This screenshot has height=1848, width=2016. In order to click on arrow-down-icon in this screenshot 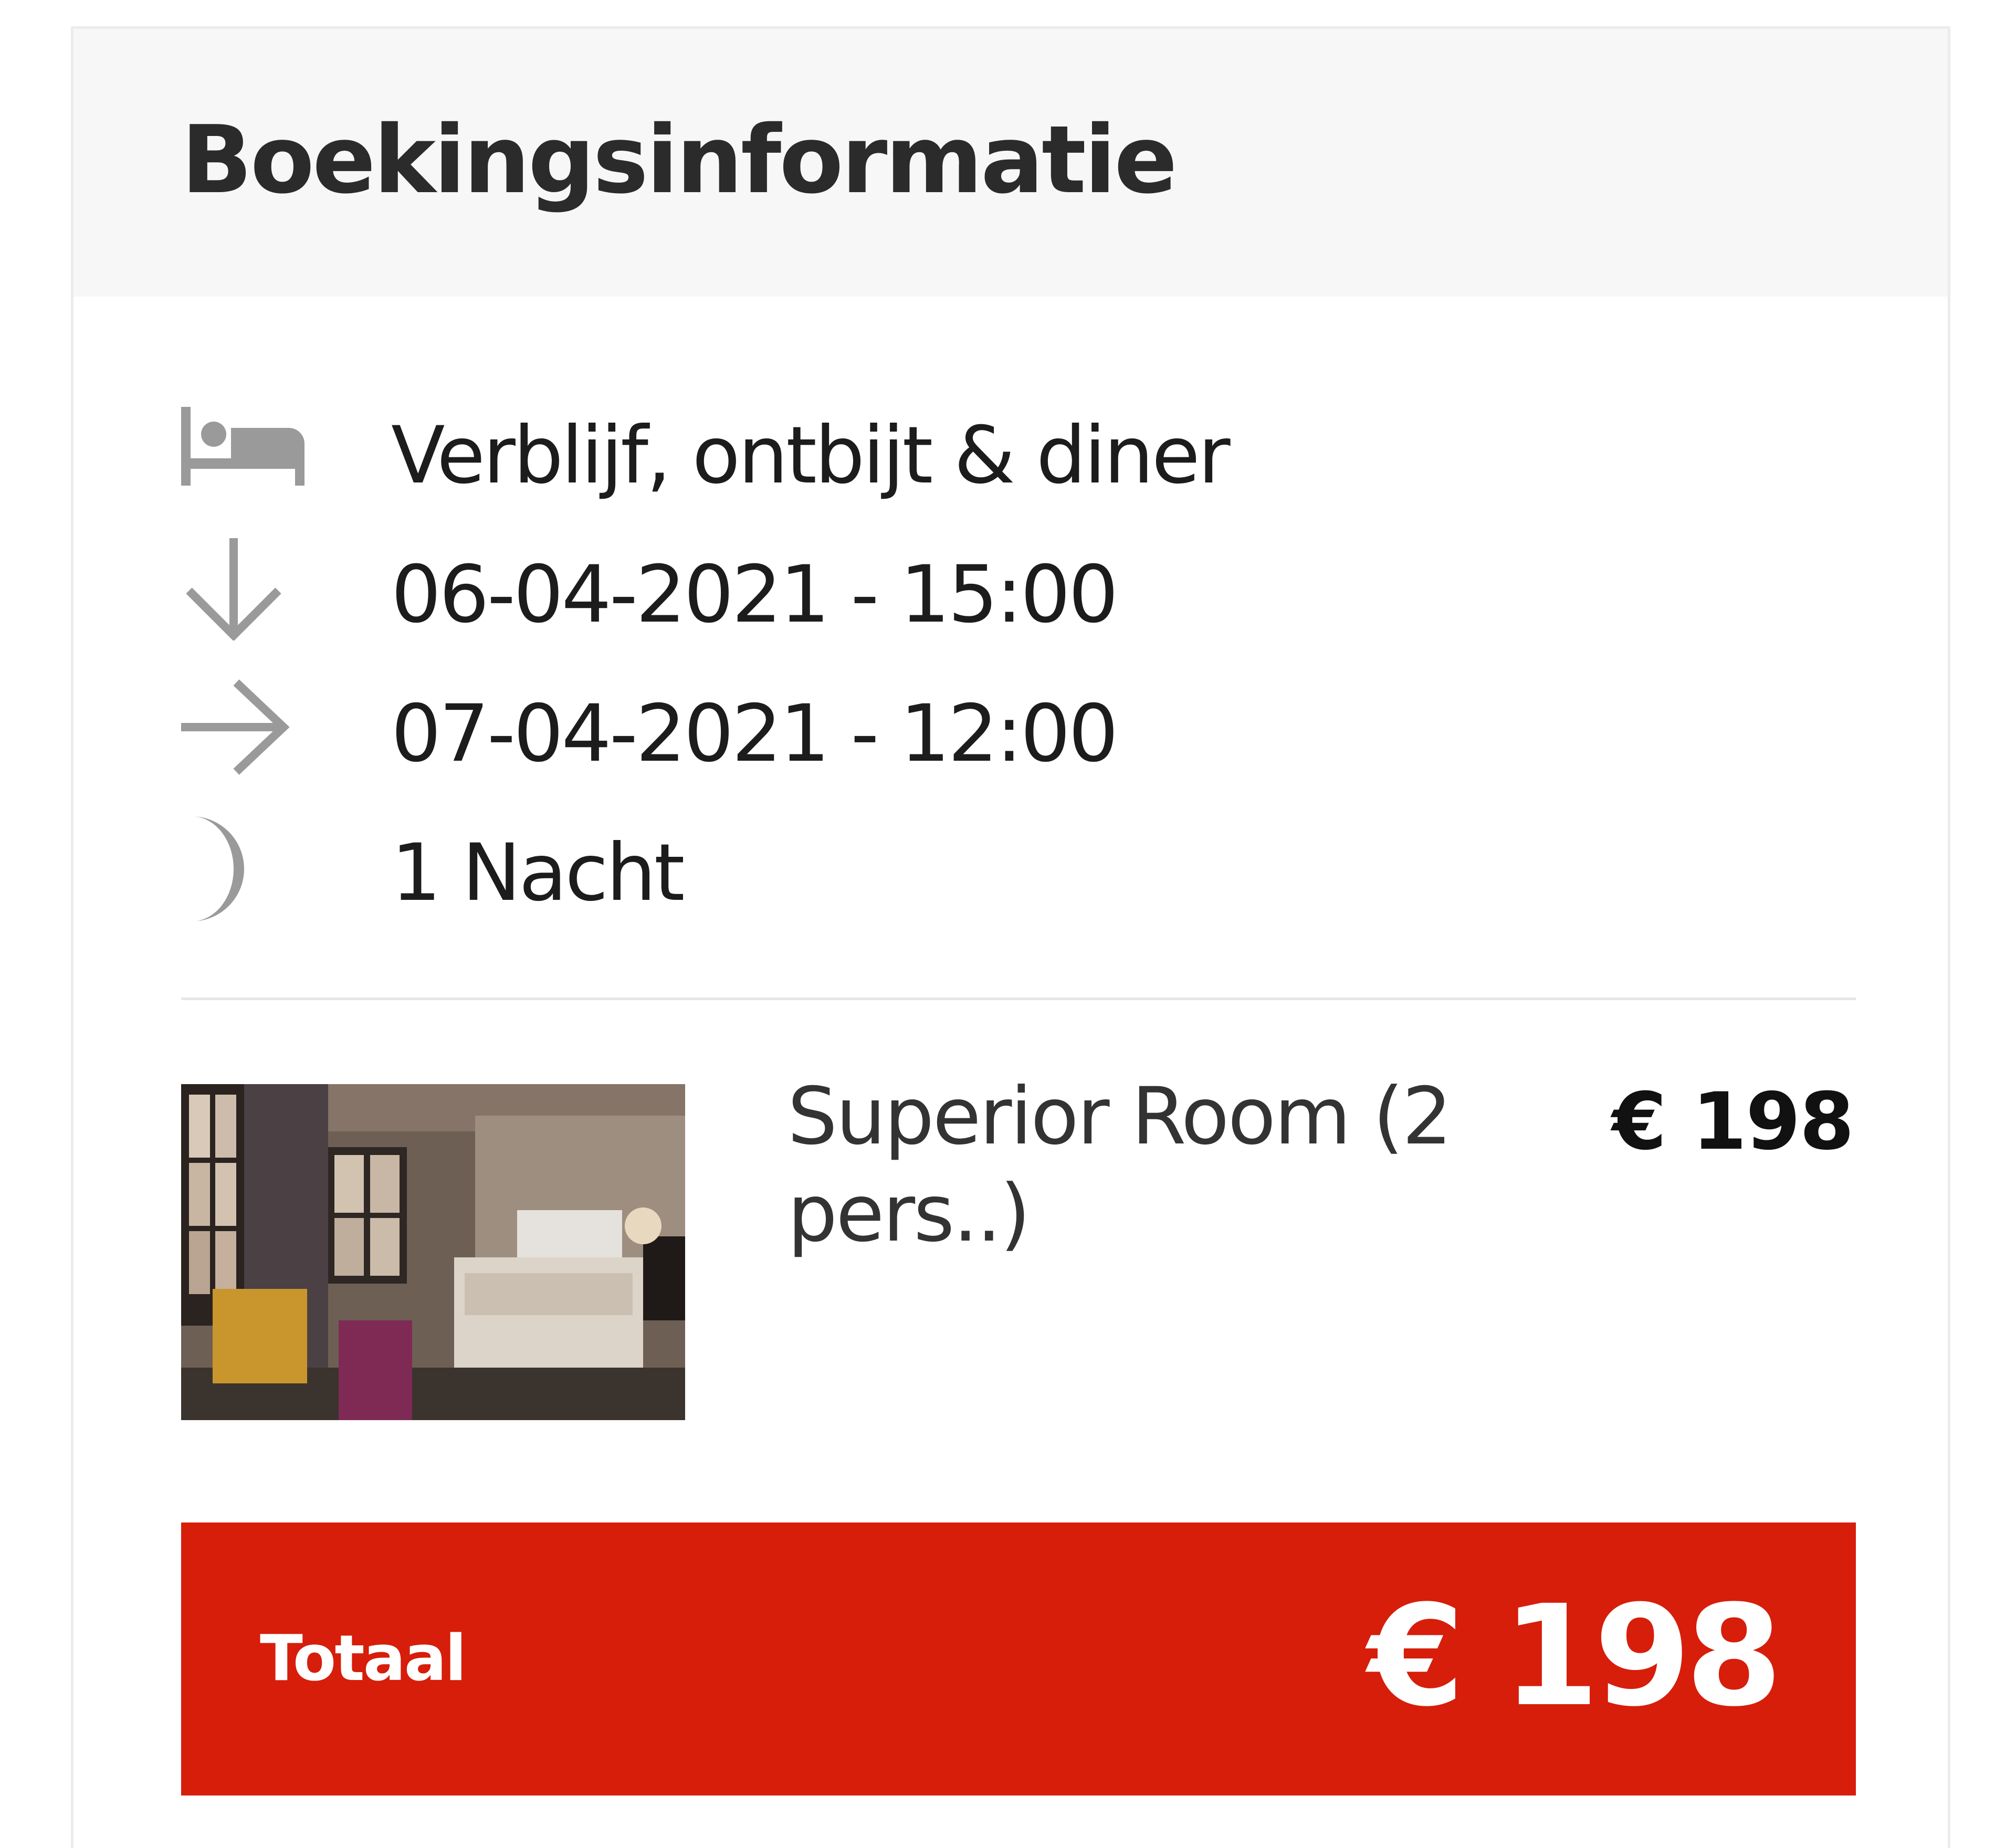, I will do `click(244, 599)`.